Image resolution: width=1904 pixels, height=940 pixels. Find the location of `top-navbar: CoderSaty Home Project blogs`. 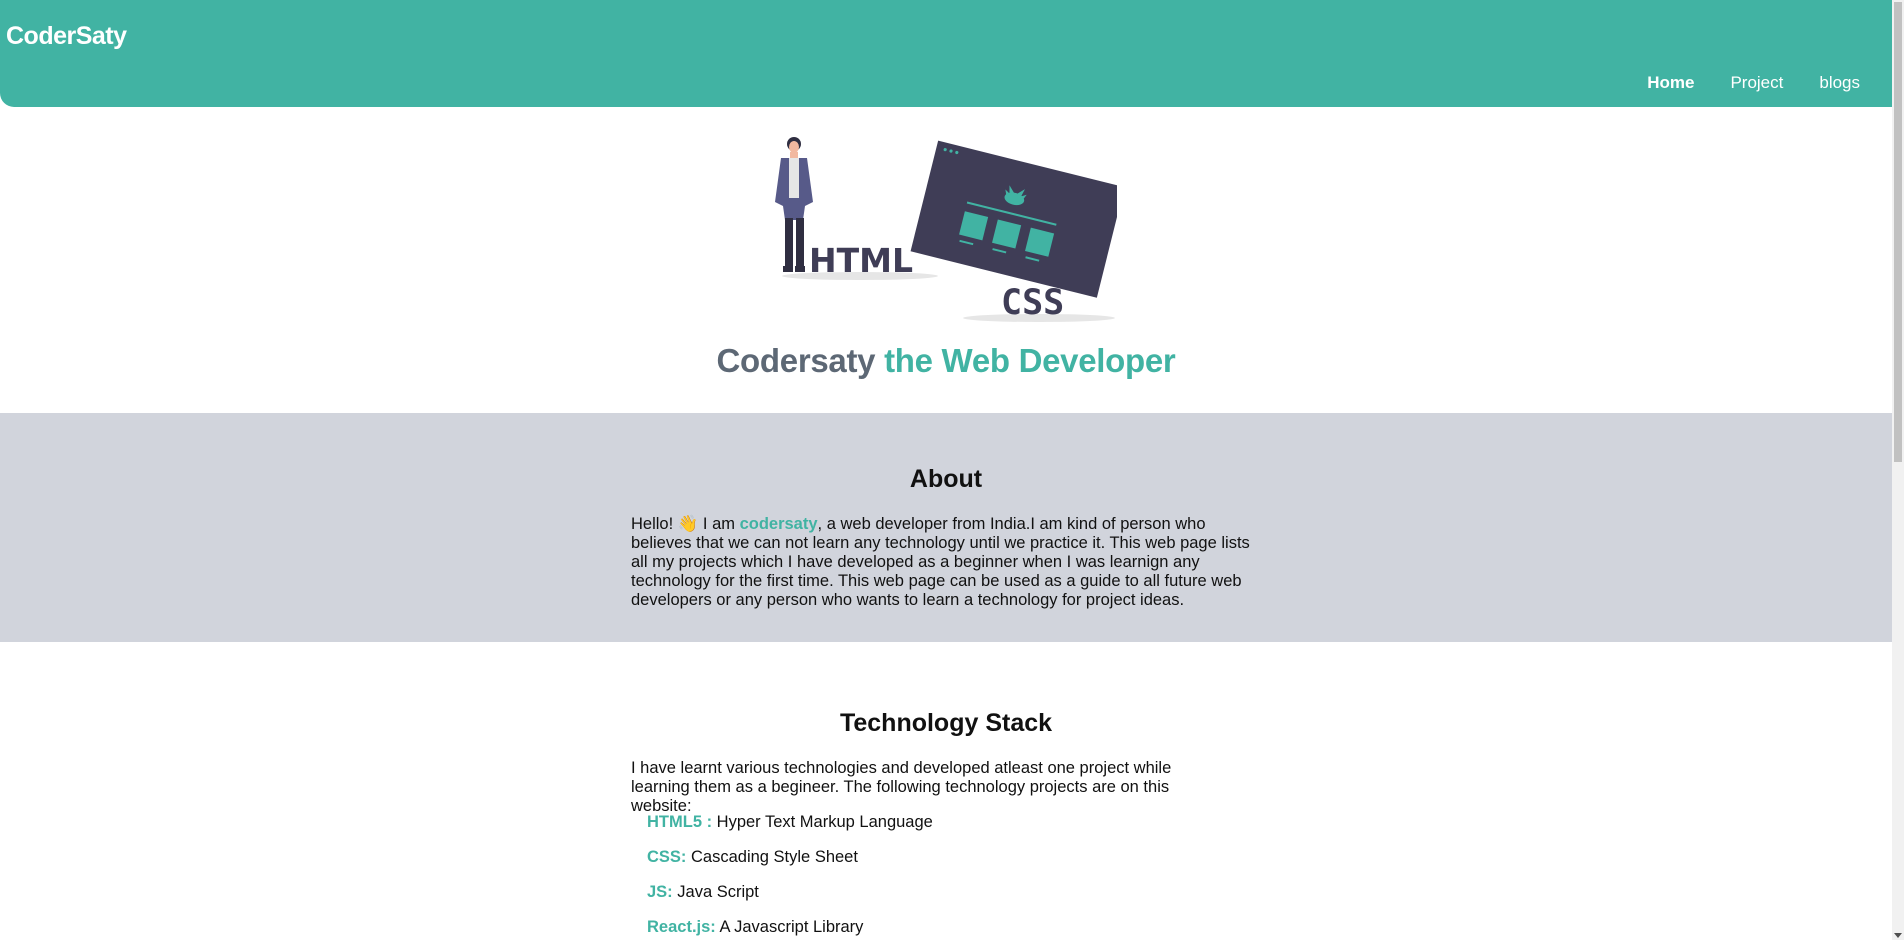

top-navbar: CoderSaty Home Project blogs is located at coordinates (946, 53).